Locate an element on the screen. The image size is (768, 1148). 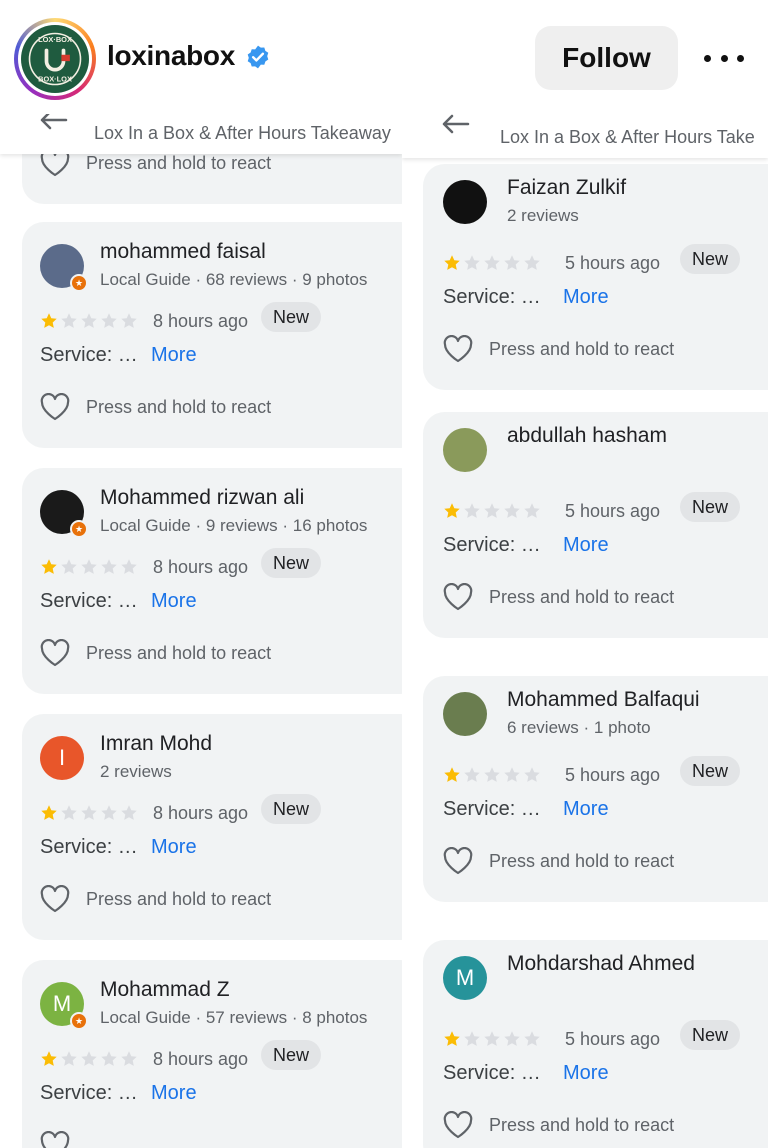
avatar-image: I is located at coordinates (62, 758).